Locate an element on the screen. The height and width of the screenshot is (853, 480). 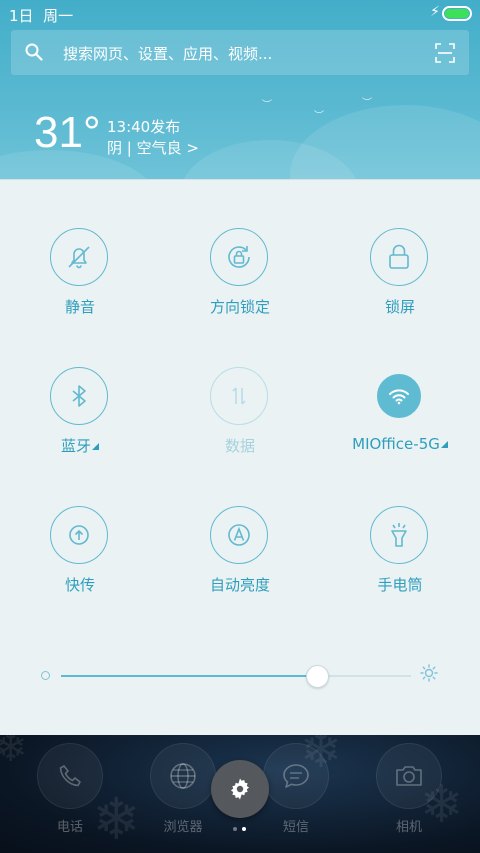
dock-label: 电话 is located at coordinates (69, 827).